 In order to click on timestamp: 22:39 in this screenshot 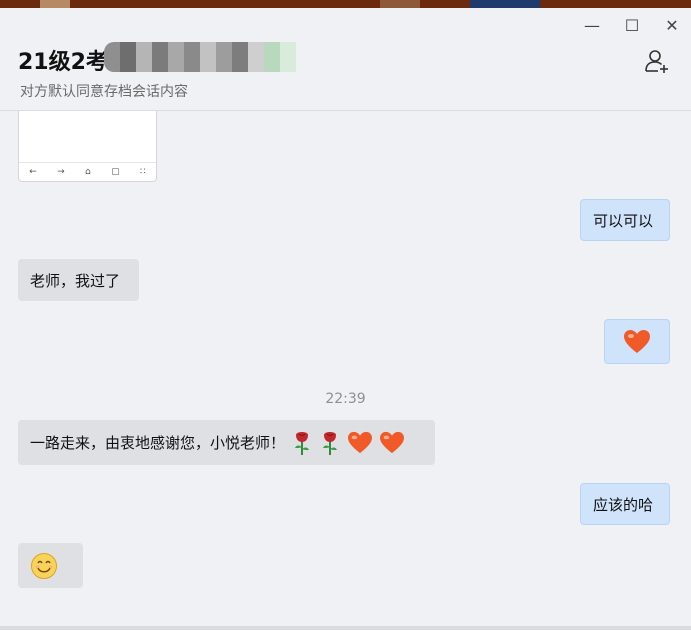, I will do `click(345, 399)`.